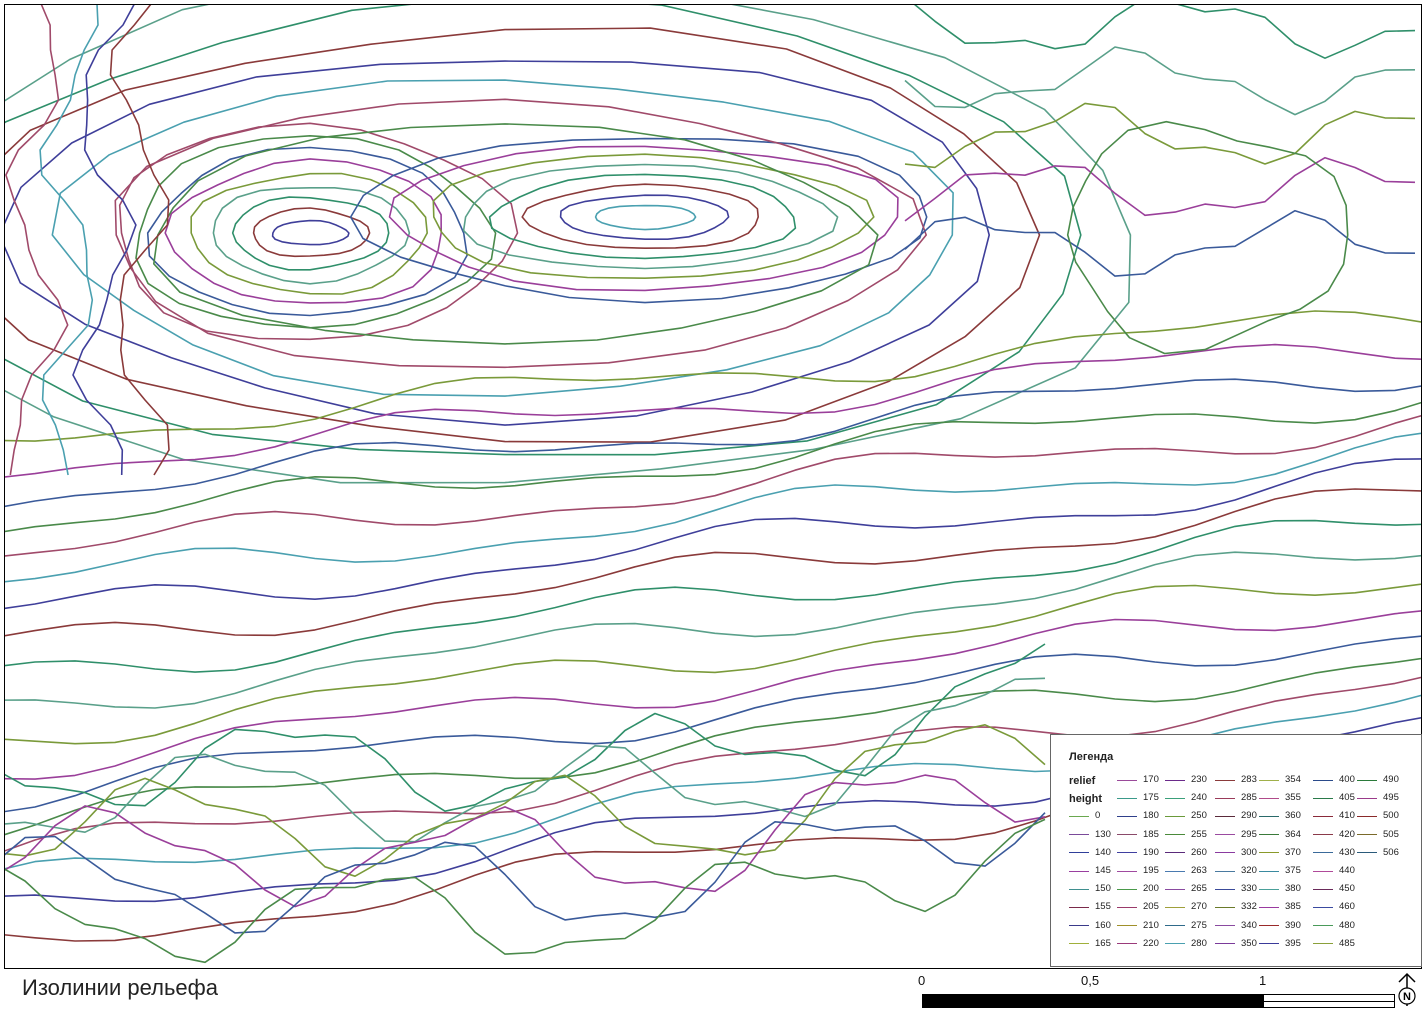  Describe the element at coordinates (1186, 871) in the screenshot. I see `legend-item: 263` at that location.